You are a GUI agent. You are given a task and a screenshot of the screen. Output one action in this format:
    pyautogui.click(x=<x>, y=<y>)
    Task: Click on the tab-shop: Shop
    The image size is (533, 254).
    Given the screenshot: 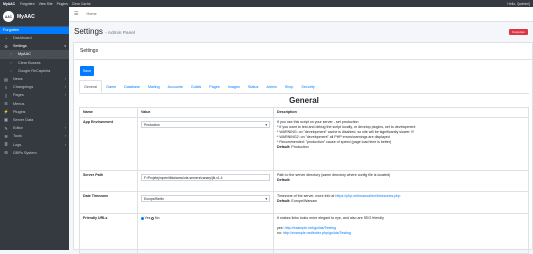 What is the action you would take?
    pyautogui.click(x=289, y=86)
    